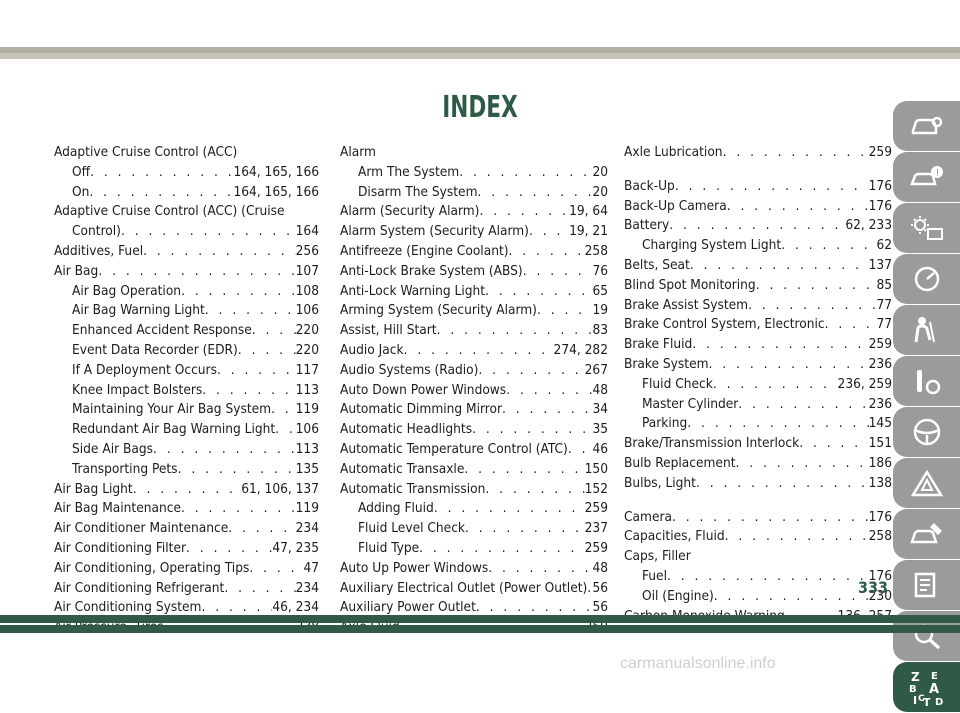  What do you see at coordinates (926, 228) in the screenshot?
I see `tab-warning-lights` at bounding box center [926, 228].